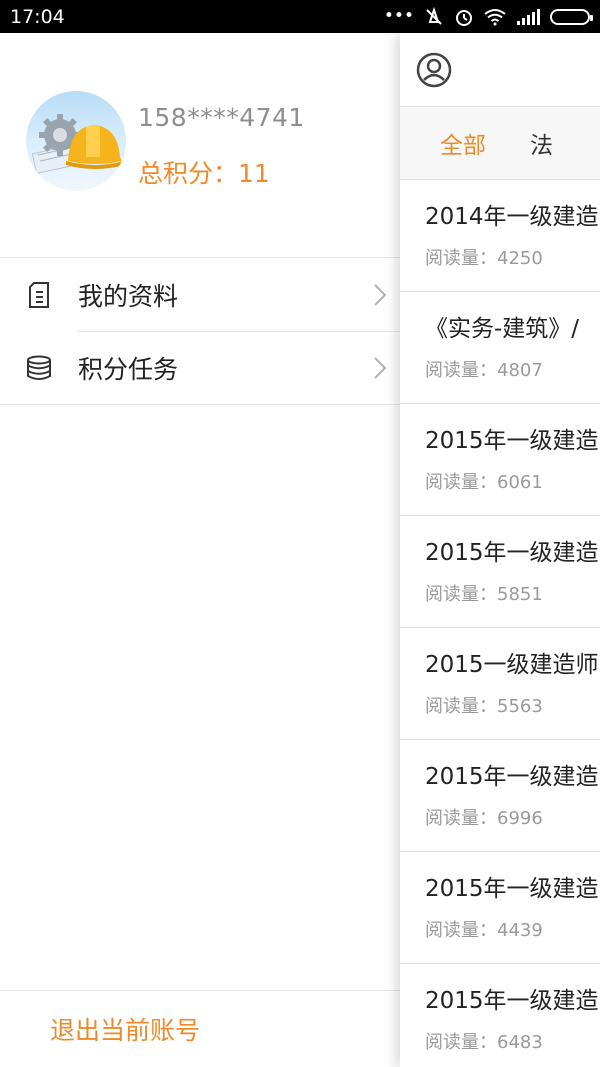 This screenshot has height=1067, width=600. I want to click on database-icon, so click(39, 367).